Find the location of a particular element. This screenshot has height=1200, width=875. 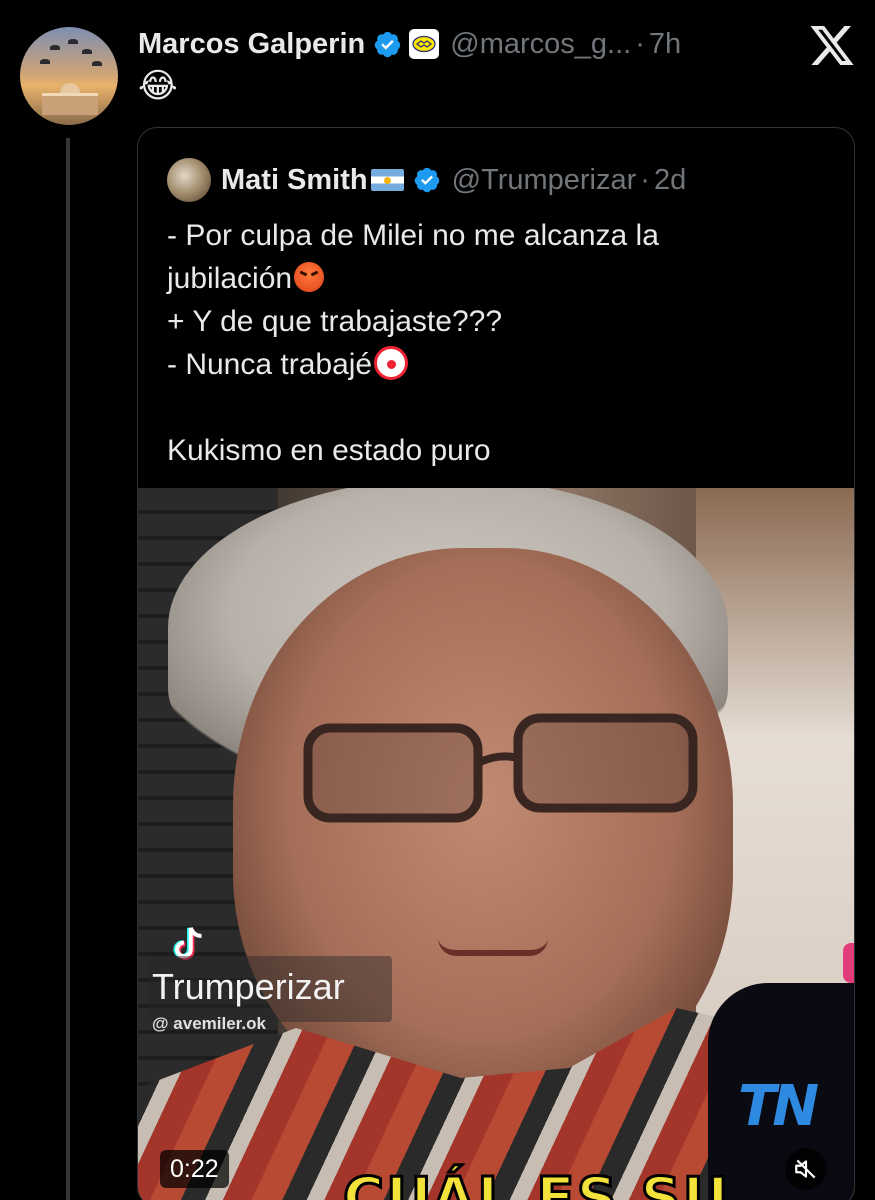

text-line: - Por culpa de Milei no me alcanza la is located at coordinates (497, 235).